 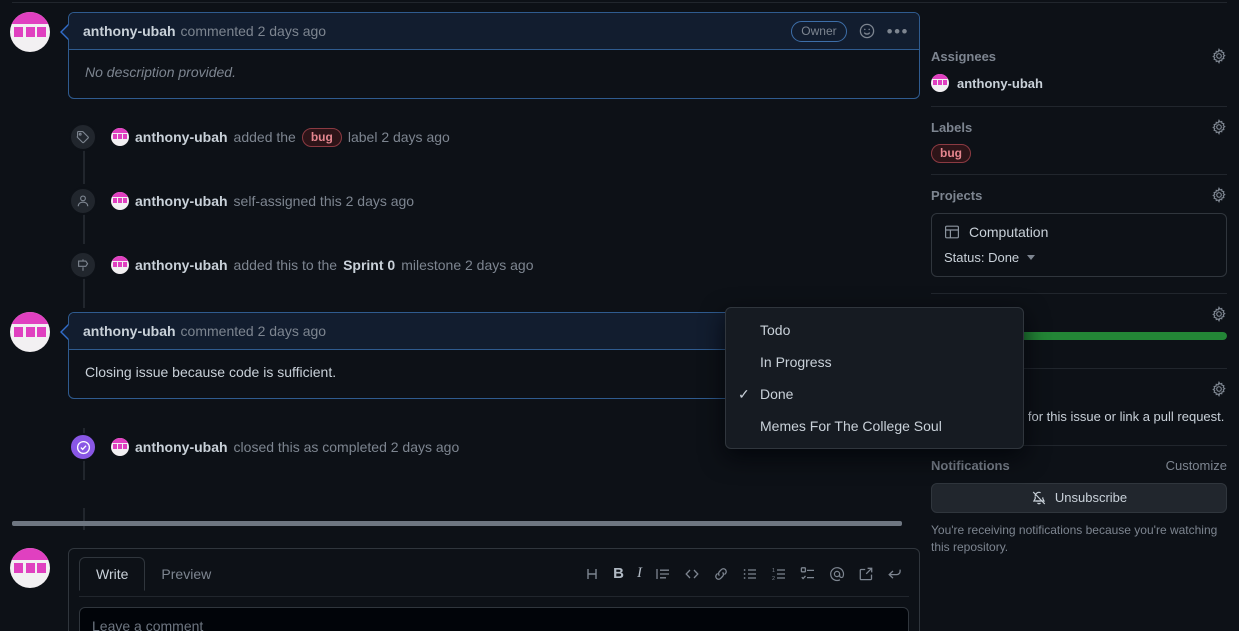 What do you see at coordinates (467, 265) in the screenshot?
I see `event-action-suffix: milestone 2 days ago` at bounding box center [467, 265].